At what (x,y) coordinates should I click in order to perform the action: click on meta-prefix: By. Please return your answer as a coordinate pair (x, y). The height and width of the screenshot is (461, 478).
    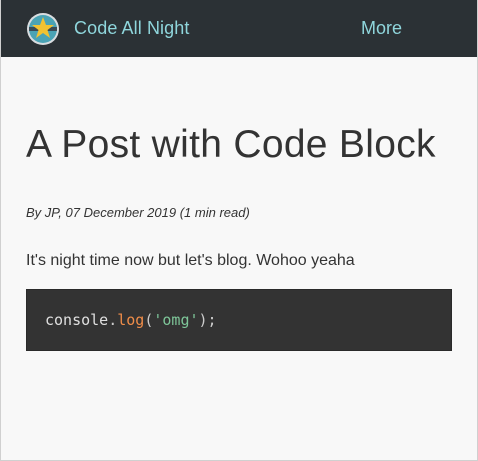
    Looking at the image, I should click on (35, 212).